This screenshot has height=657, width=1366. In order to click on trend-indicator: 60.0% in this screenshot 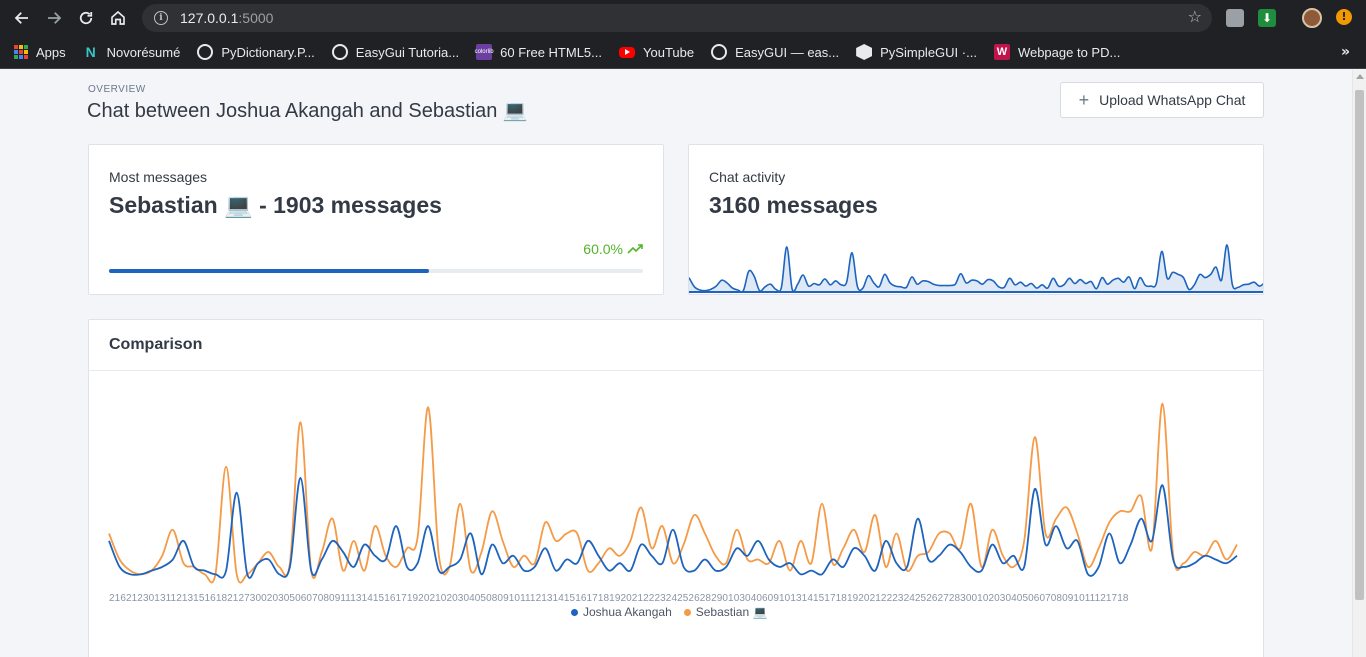, I will do `click(613, 249)`.